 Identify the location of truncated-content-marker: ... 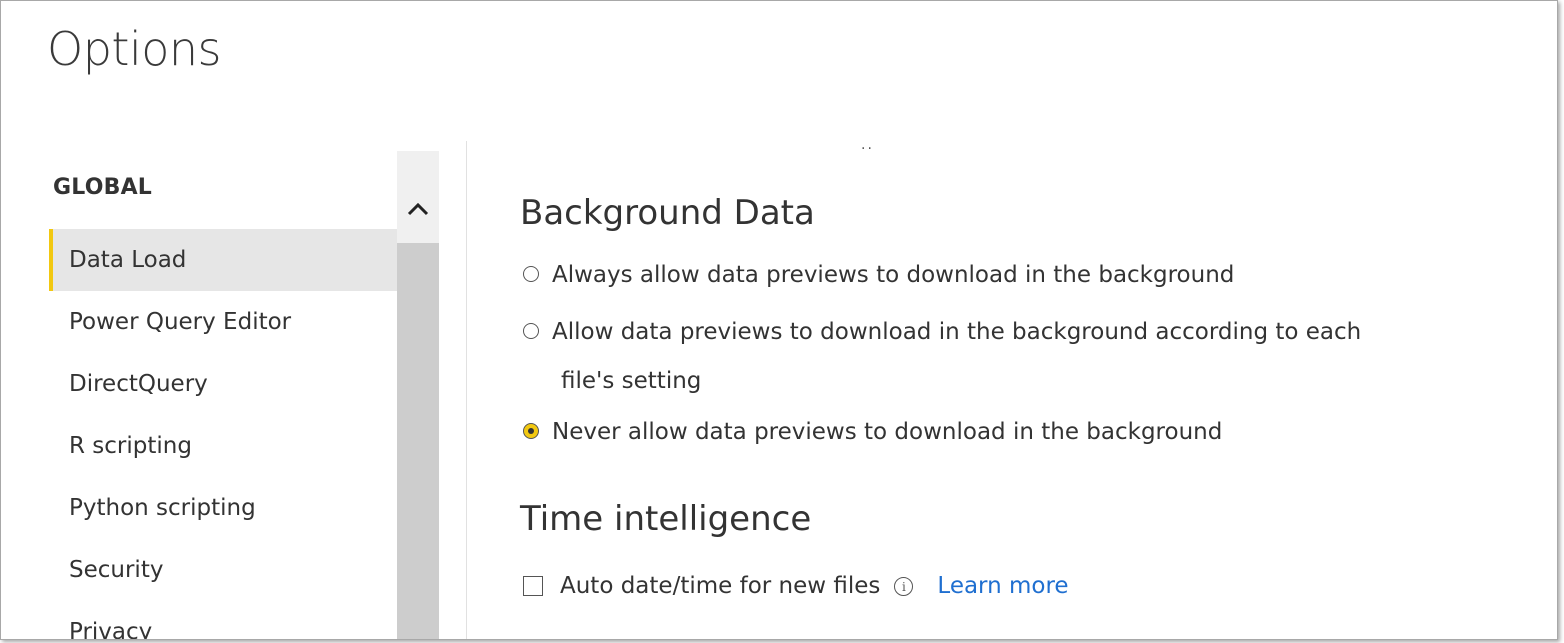
(867, 145).